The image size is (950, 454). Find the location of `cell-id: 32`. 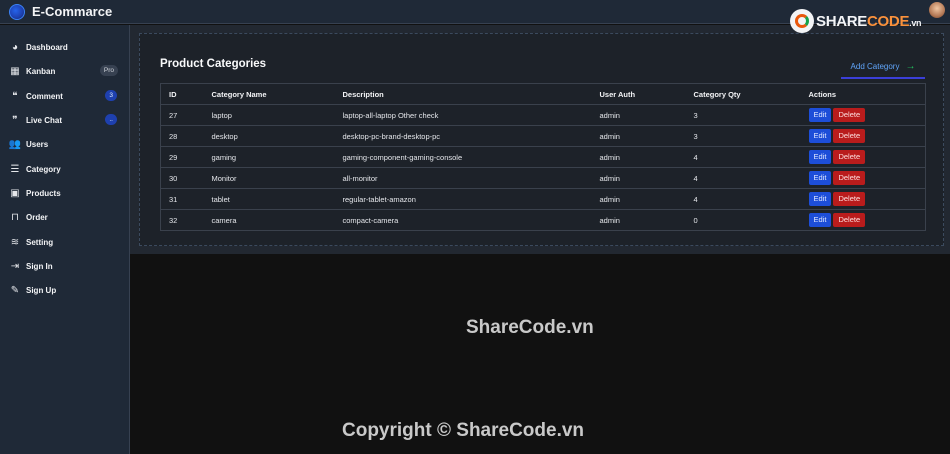

cell-id: 32 is located at coordinates (182, 220).